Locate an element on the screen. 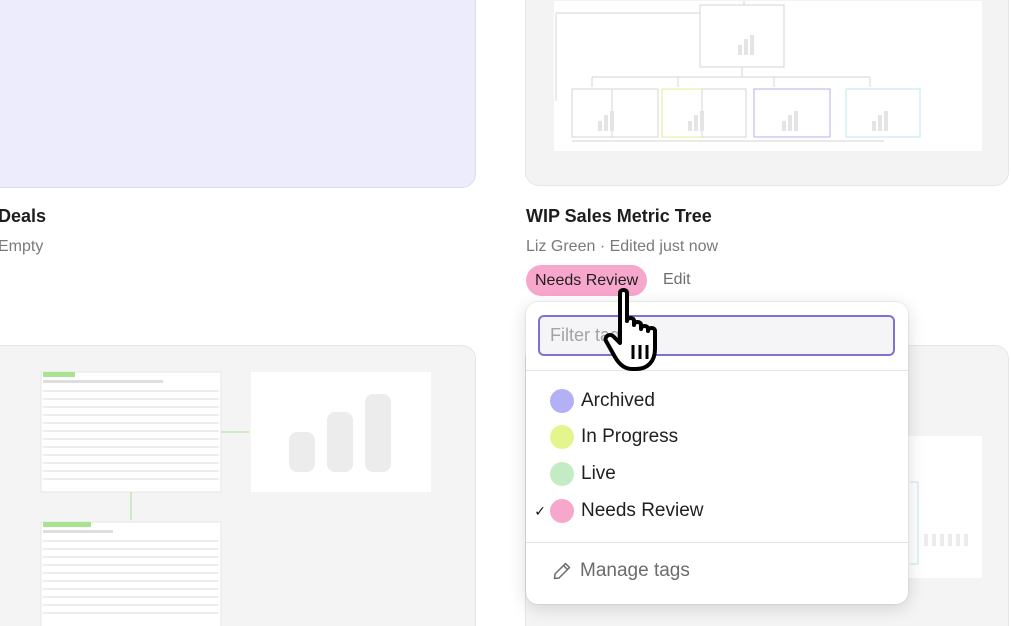 The height and width of the screenshot is (626, 1011). metric-tree-card-title: WIP Sales Metric Tree is located at coordinates (619, 216).